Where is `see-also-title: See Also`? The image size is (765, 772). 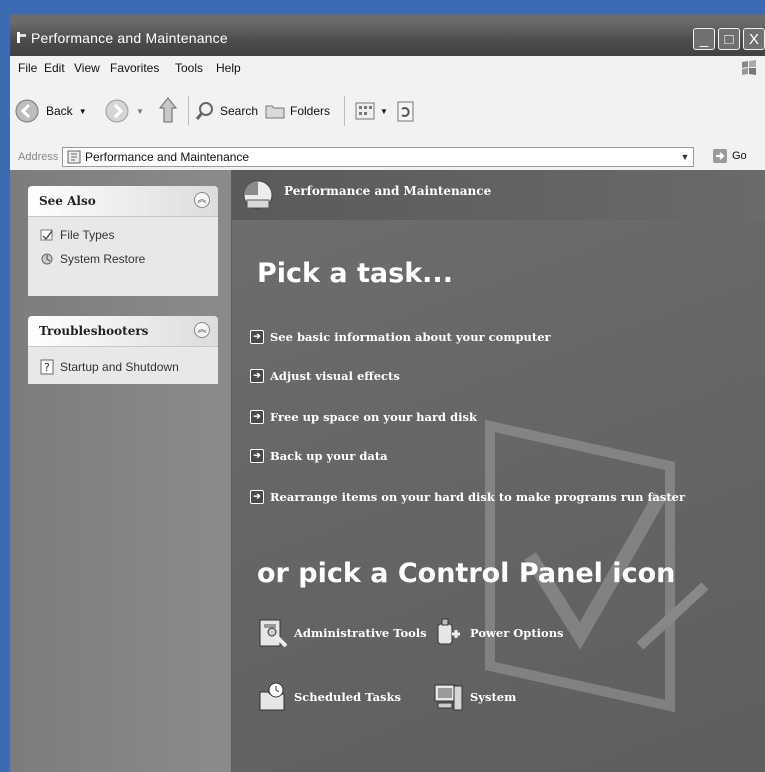 see-also-title: See Also is located at coordinates (67, 201).